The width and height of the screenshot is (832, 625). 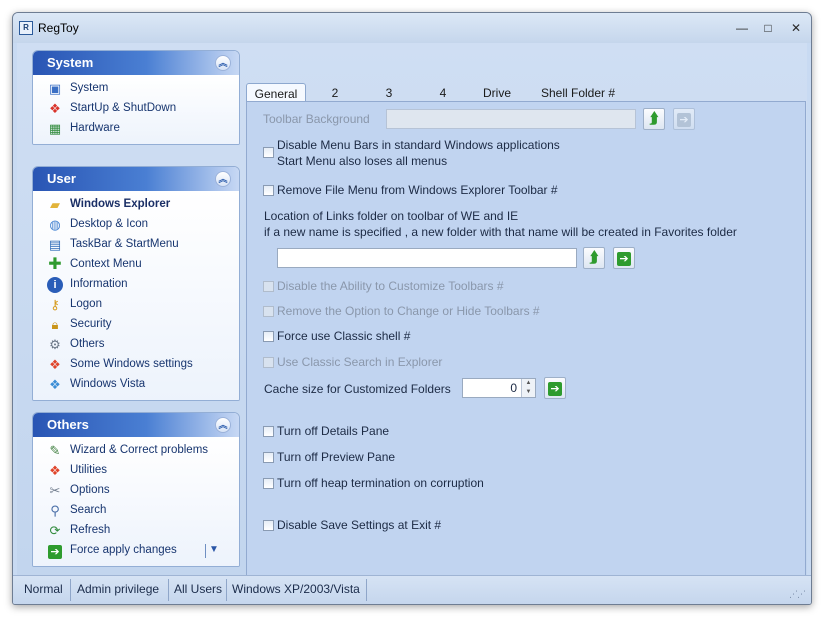 I want to click on folder-icon: ▰, so click(x=55, y=204).